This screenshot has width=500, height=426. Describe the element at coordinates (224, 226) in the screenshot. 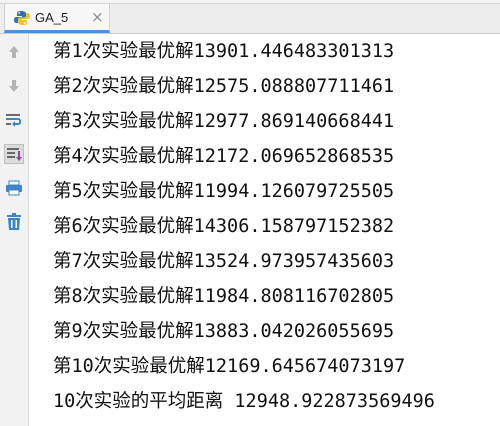

I see `console-line: 第6次实验最优解14306.158797152382` at that location.